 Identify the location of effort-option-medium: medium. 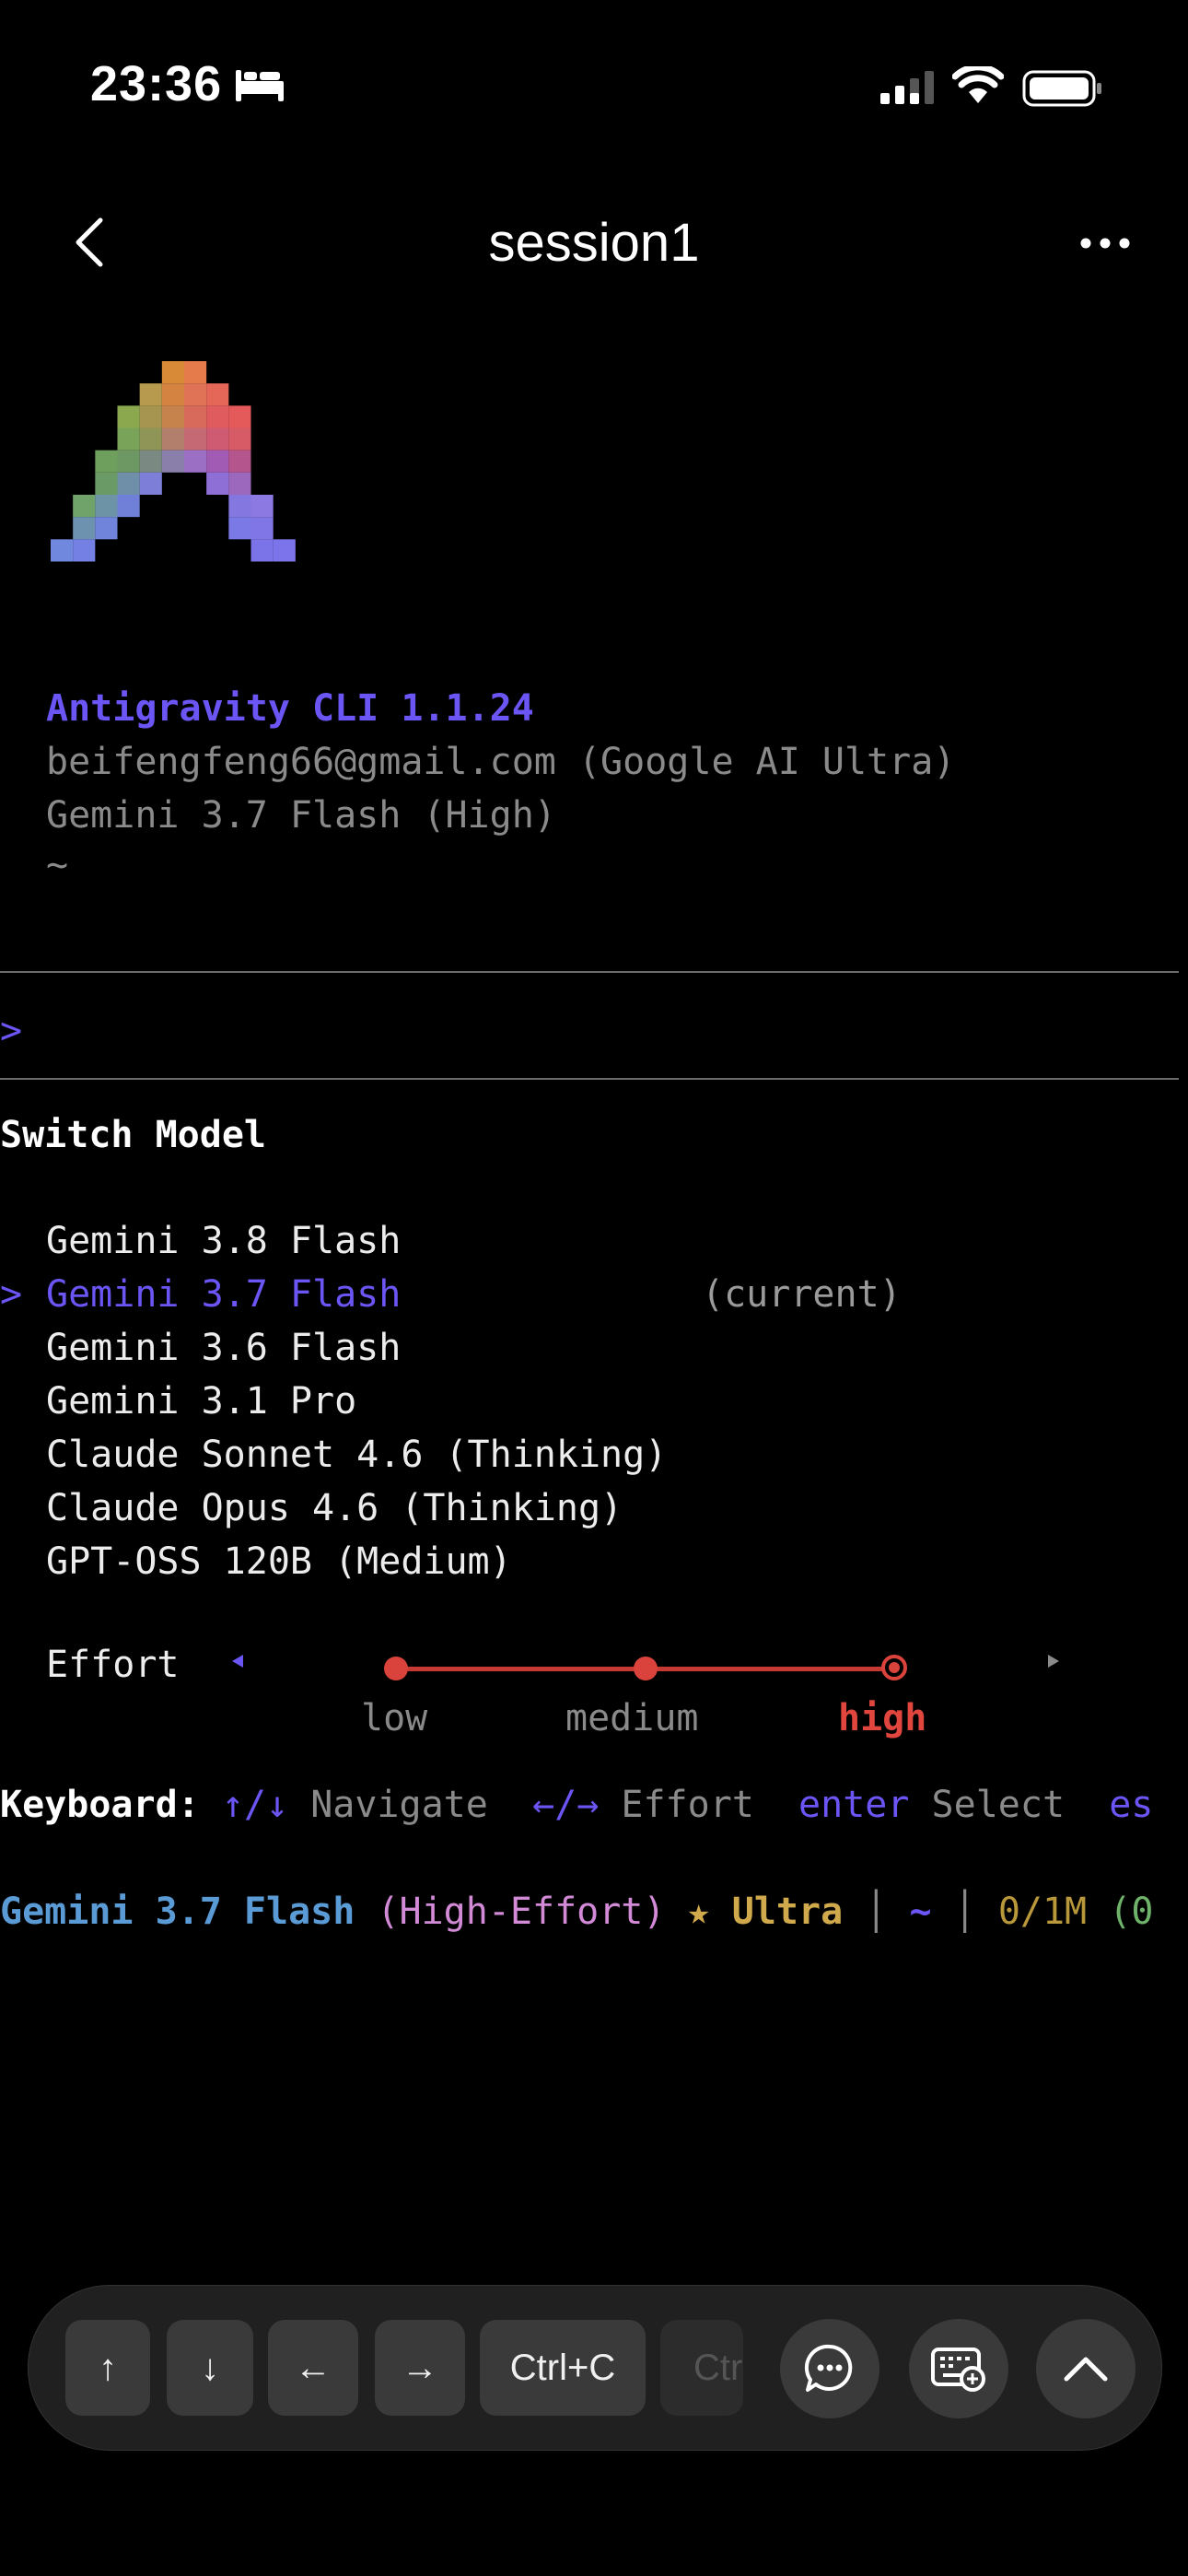
(632, 1718).